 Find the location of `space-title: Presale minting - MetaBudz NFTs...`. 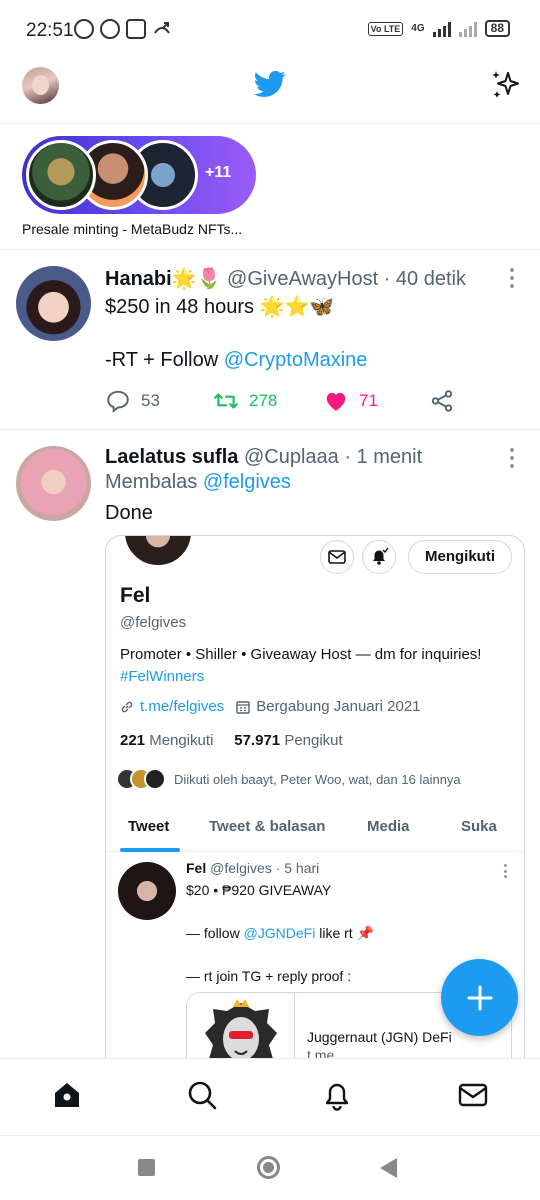

space-title: Presale minting - MetaBudz NFTs... is located at coordinates (132, 229).